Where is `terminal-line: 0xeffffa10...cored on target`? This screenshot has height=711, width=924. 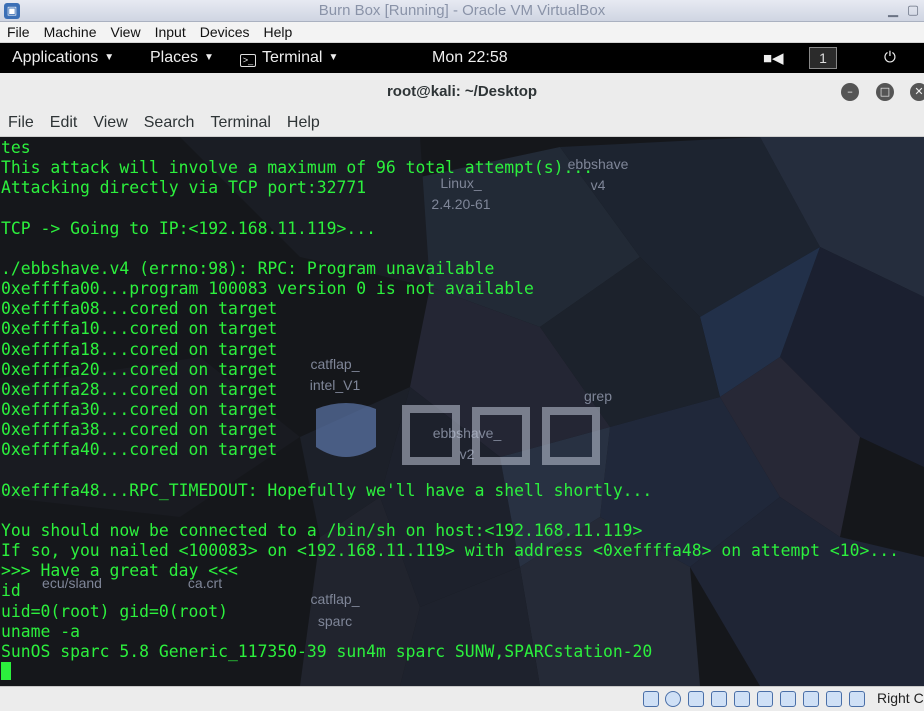
terminal-line: 0xeffffa10...cored on target is located at coordinates (139, 329).